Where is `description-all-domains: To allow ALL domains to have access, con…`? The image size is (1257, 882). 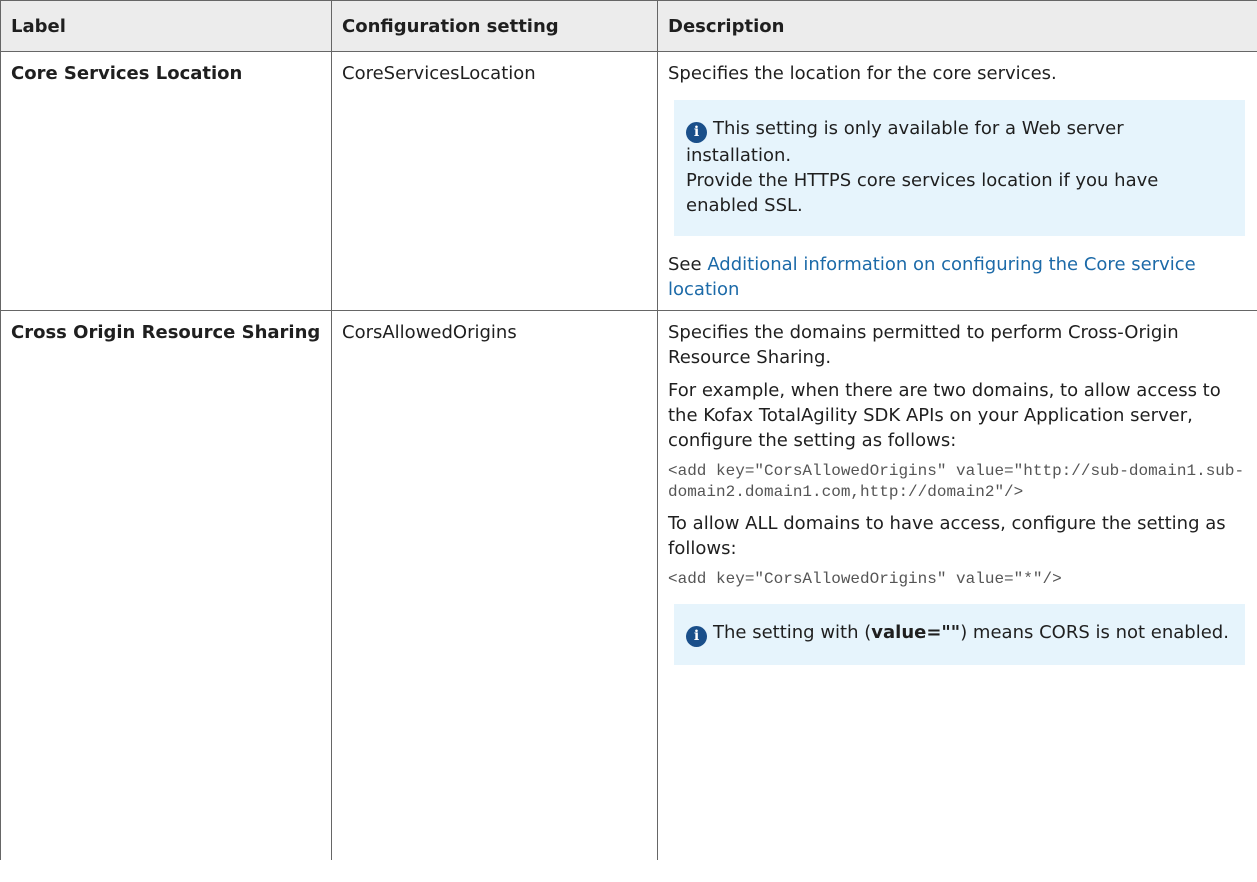 description-all-domains: To allow ALL domains to have access, con… is located at coordinates (947, 536).